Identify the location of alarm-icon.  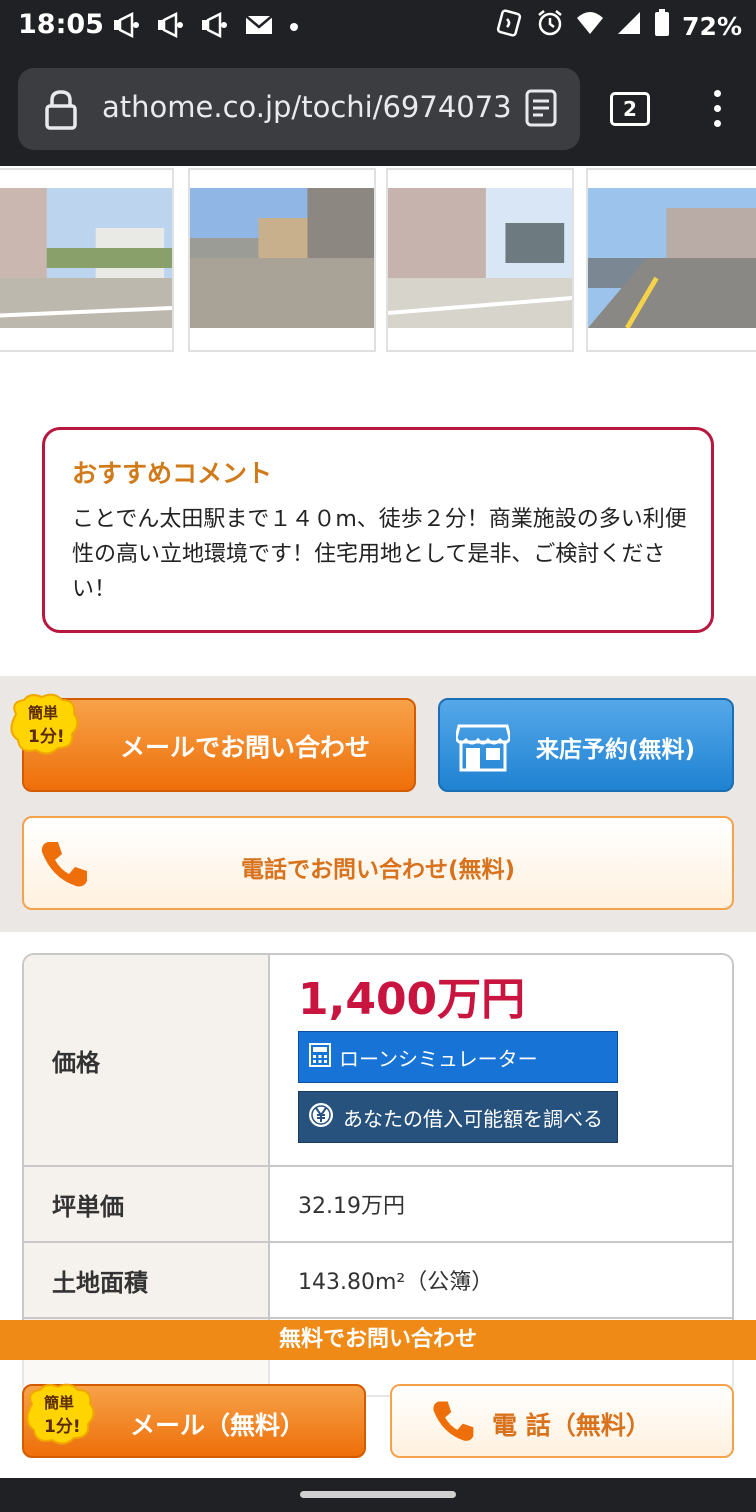
(550, 26).